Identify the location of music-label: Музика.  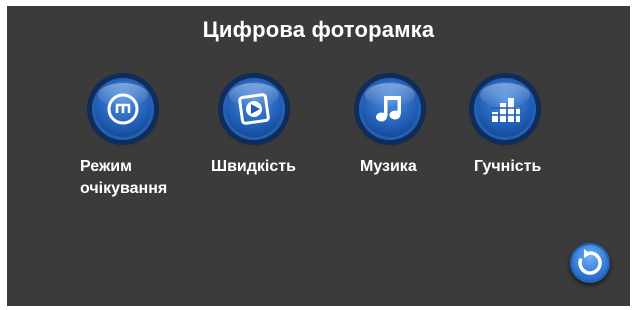
(388, 166).